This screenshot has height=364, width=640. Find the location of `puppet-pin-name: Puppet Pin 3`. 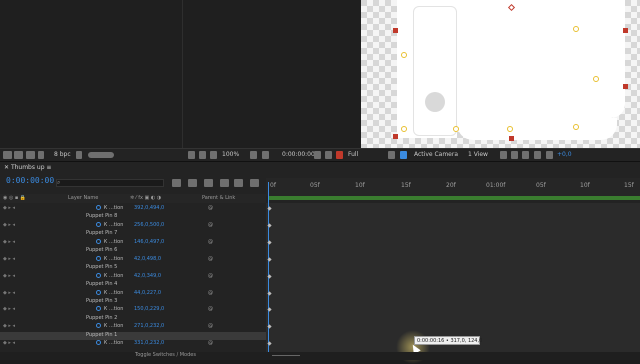

puppet-pin-name: Puppet Pin 3 is located at coordinates (101, 301).